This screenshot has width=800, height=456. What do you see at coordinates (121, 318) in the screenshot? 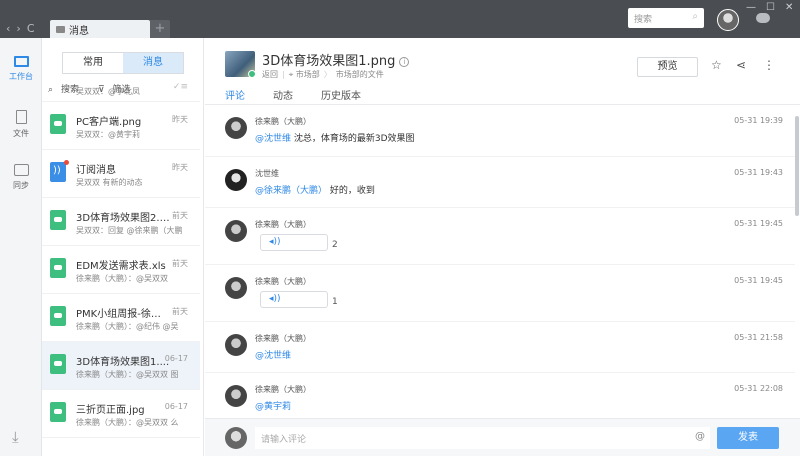
I see `list-item: PMK小组周报-徐来... 前天 徐来鹏（大鹏）：@纪伟 @吴` at bounding box center [121, 318].